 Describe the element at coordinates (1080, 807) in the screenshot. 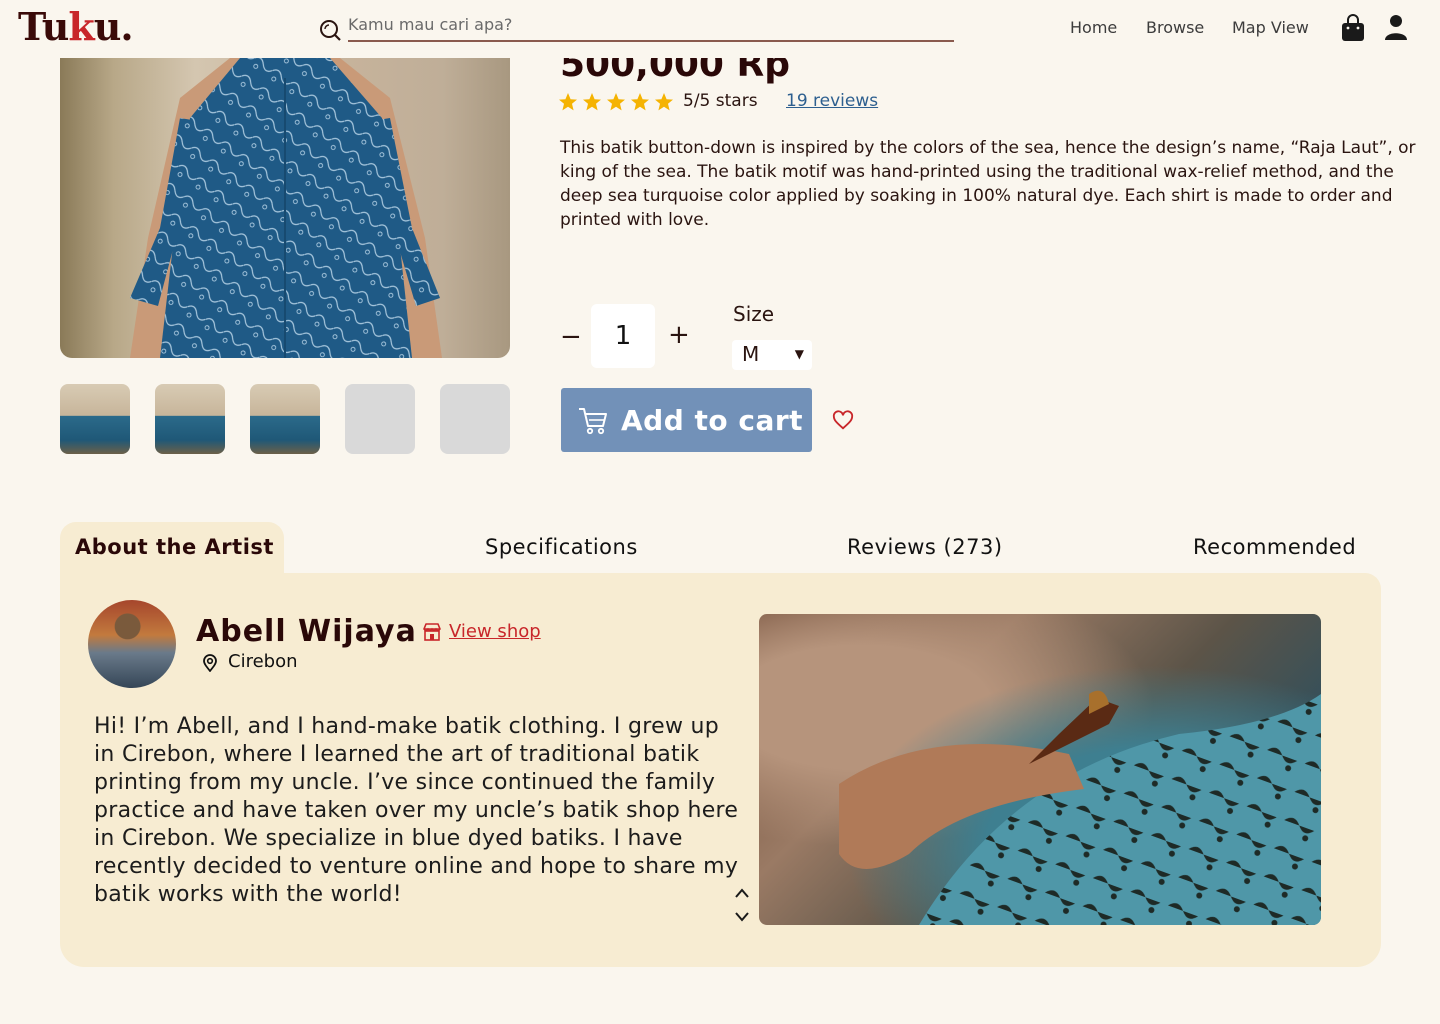

I see `batik-wax-image` at that location.